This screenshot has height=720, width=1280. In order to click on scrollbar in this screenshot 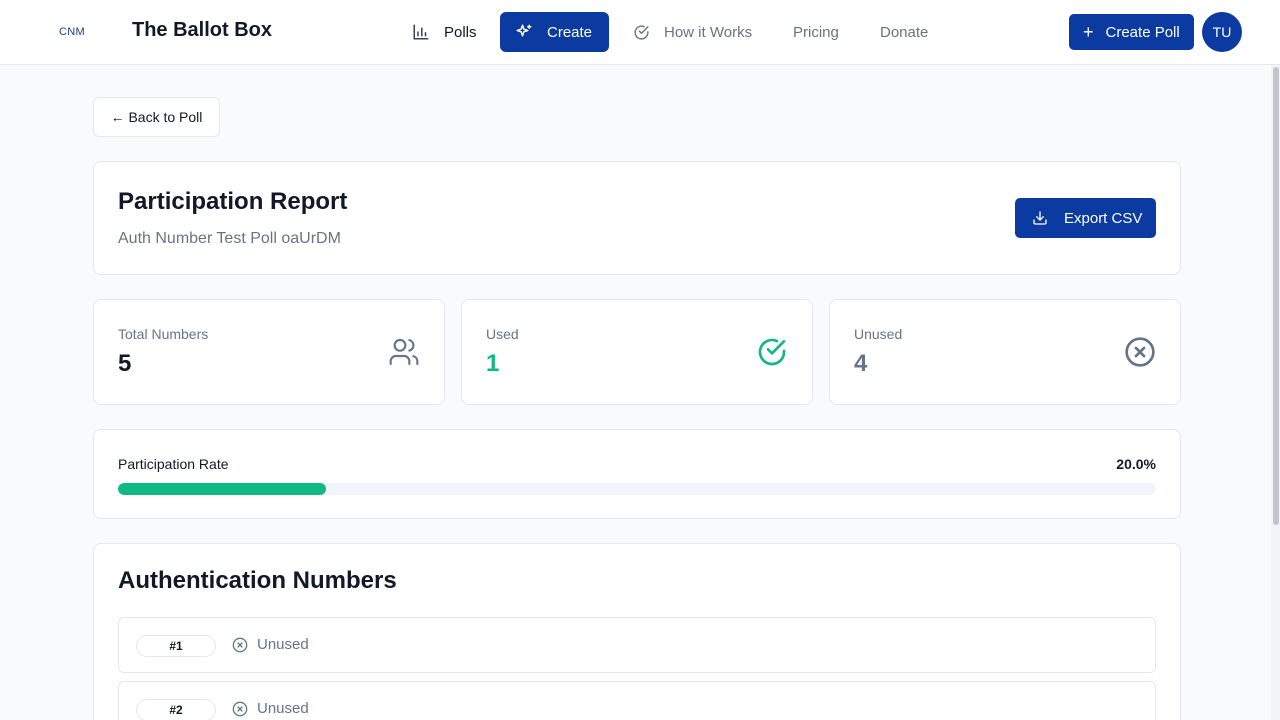, I will do `click(1275, 392)`.